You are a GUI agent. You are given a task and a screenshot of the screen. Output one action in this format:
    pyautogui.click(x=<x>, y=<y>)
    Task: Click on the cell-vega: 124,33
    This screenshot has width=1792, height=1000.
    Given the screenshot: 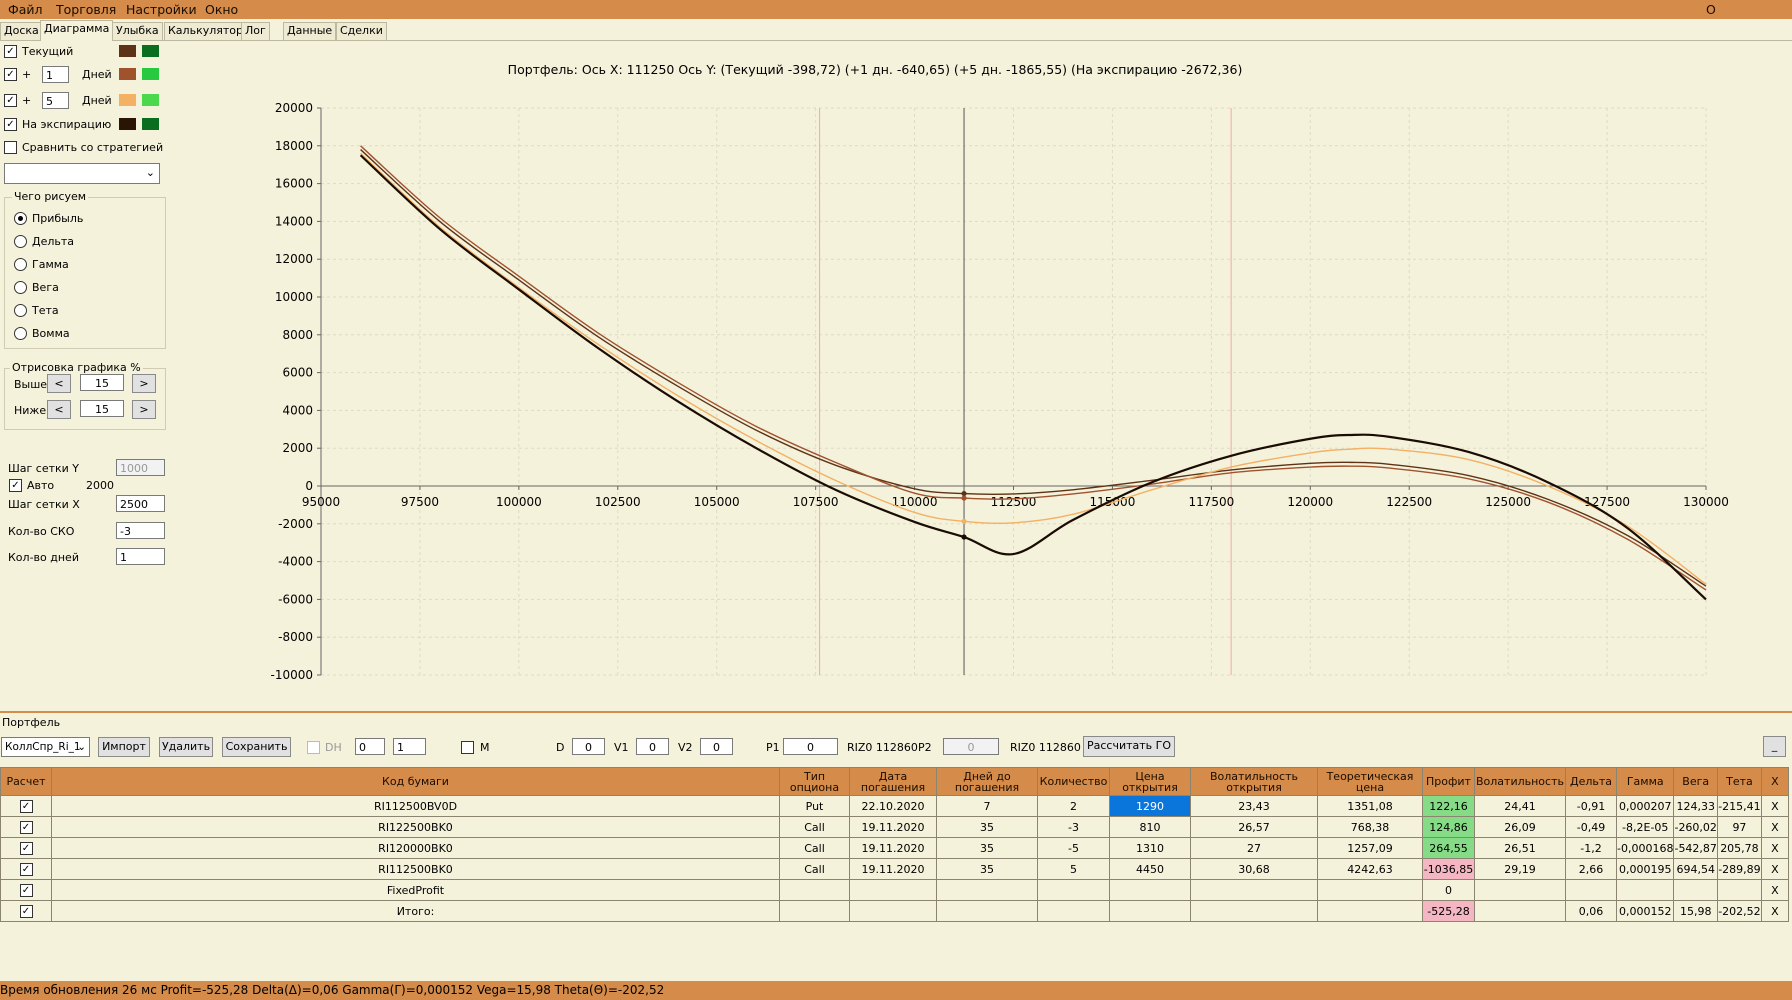 What is the action you would take?
    pyautogui.click(x=1695, y=806)
    